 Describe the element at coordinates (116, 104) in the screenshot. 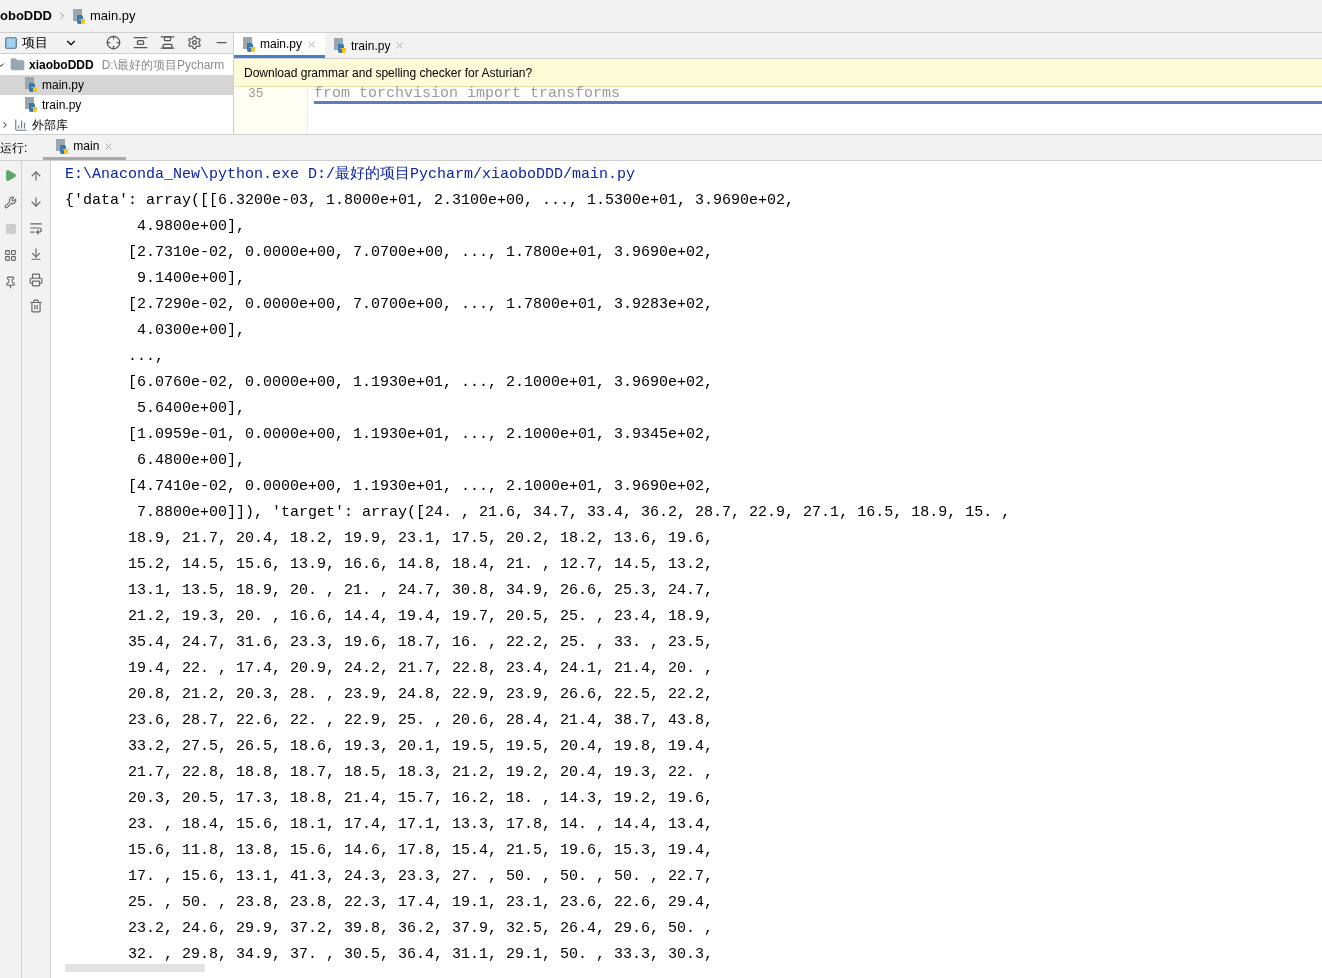

I see `tree-item: train.py` at that location.